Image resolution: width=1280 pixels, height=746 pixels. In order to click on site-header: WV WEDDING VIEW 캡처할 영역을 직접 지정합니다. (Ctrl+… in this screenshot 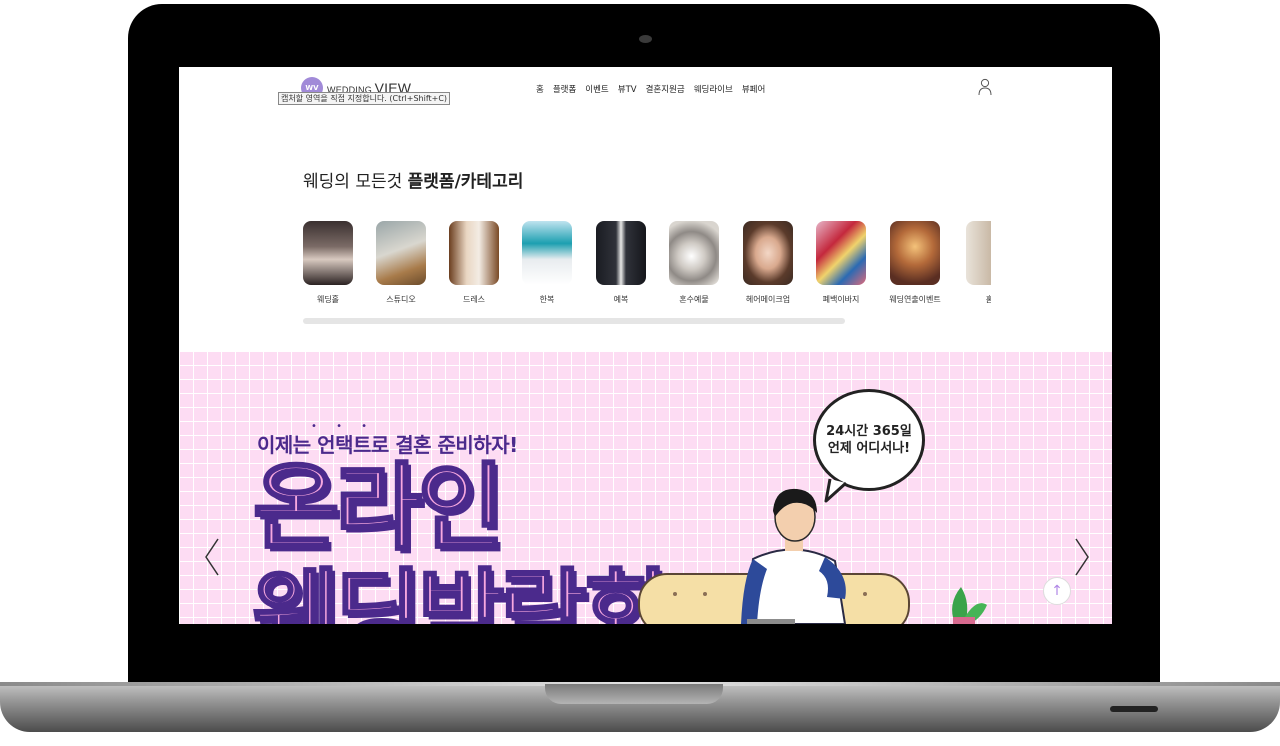, I will do `click(645, 92)`.